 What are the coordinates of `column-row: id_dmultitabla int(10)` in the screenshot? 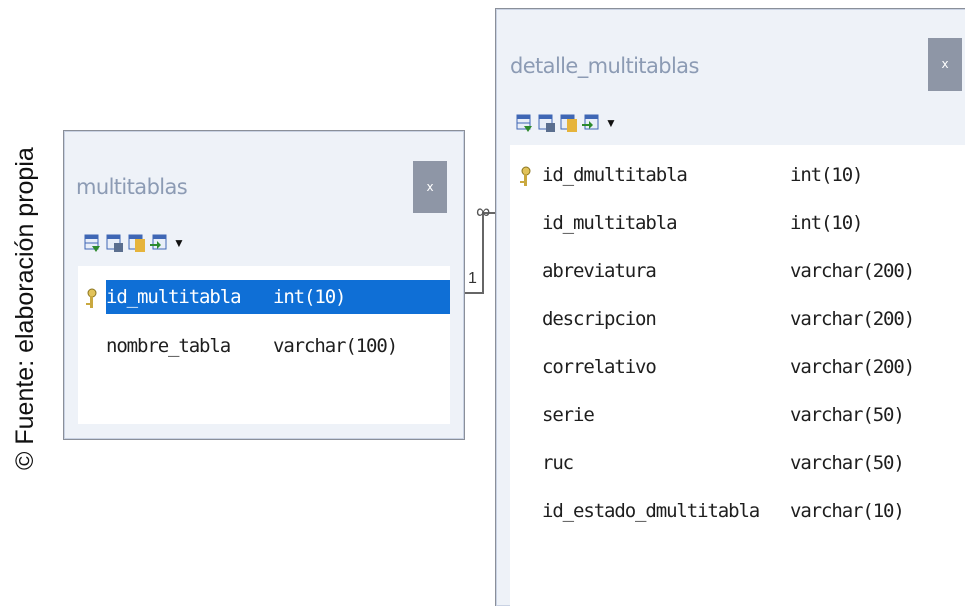 It's located at (737, 175).